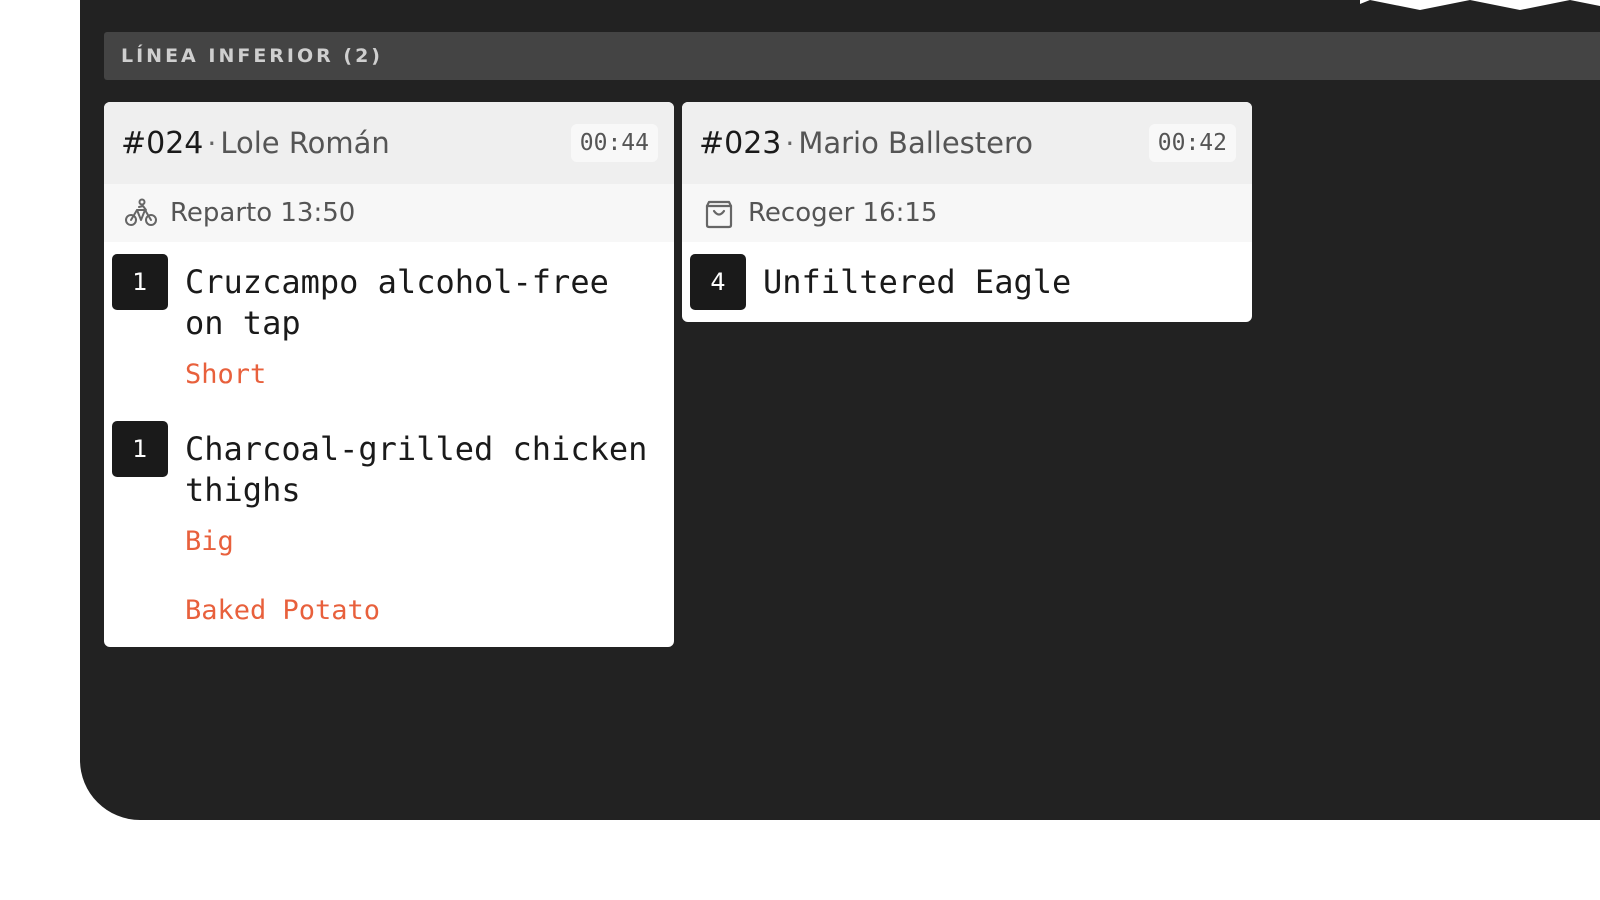 The height and width of the screenshot is (900, 1600). Describe the element at coordinates (389, 213) in the screenshot. I see `order-type-row: Reparto 13:50` at that location.